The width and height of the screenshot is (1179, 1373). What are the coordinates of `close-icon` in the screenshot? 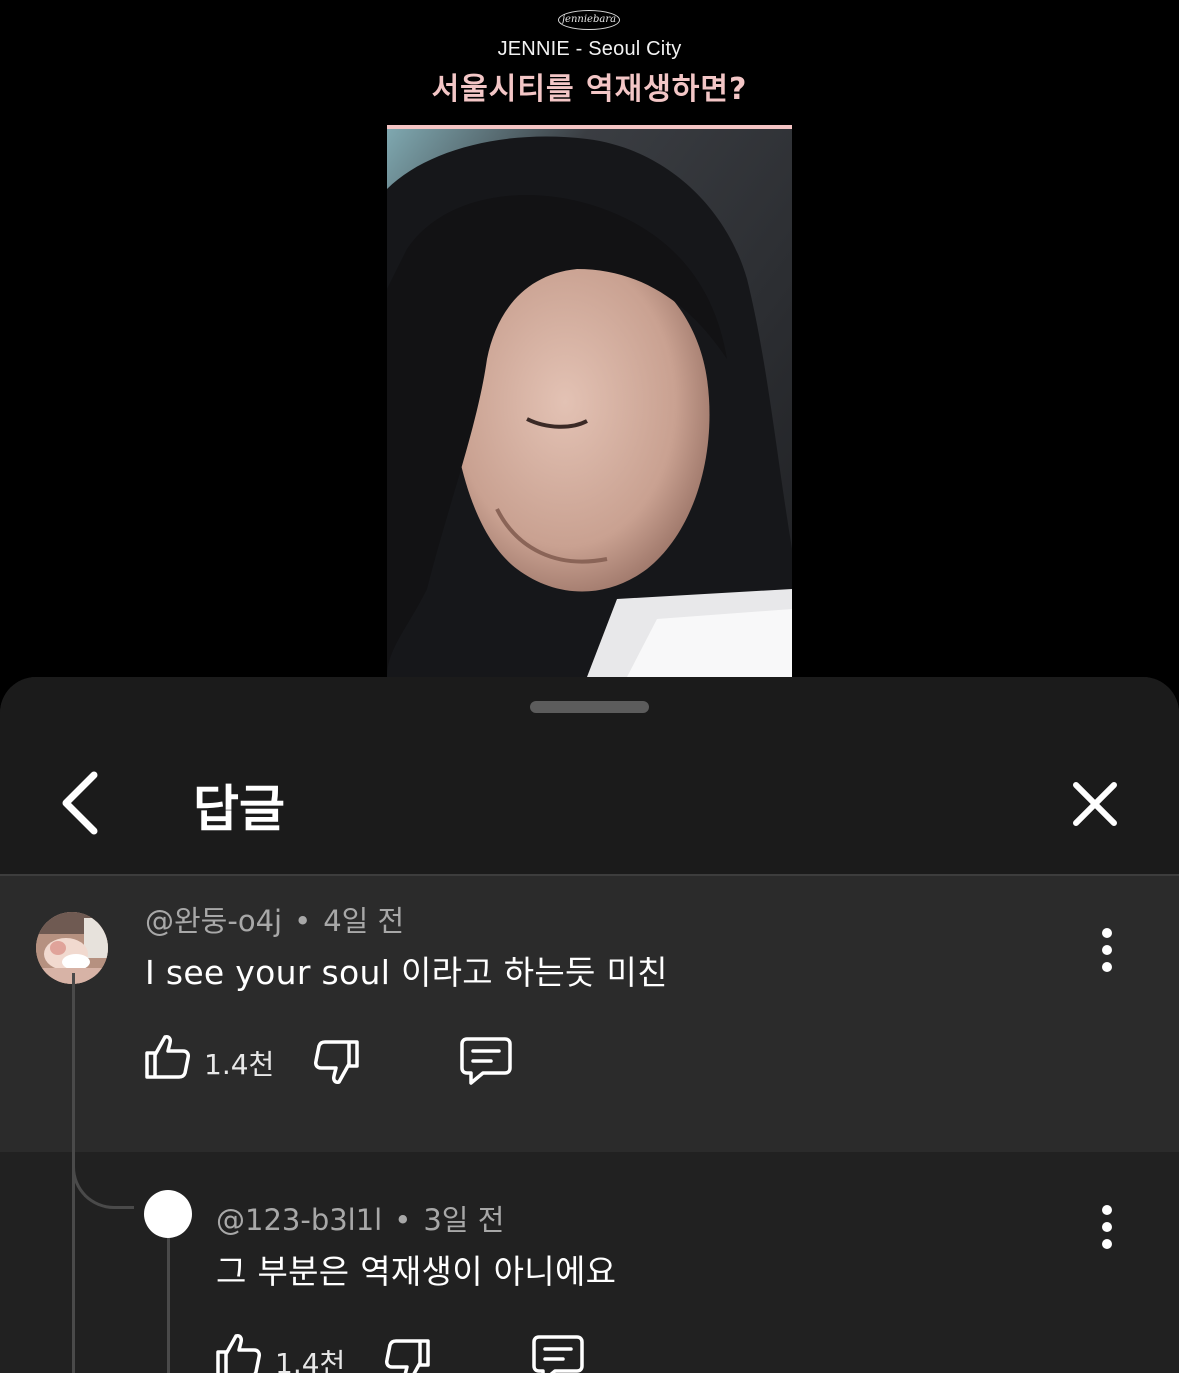 It's located at (1095, 804).